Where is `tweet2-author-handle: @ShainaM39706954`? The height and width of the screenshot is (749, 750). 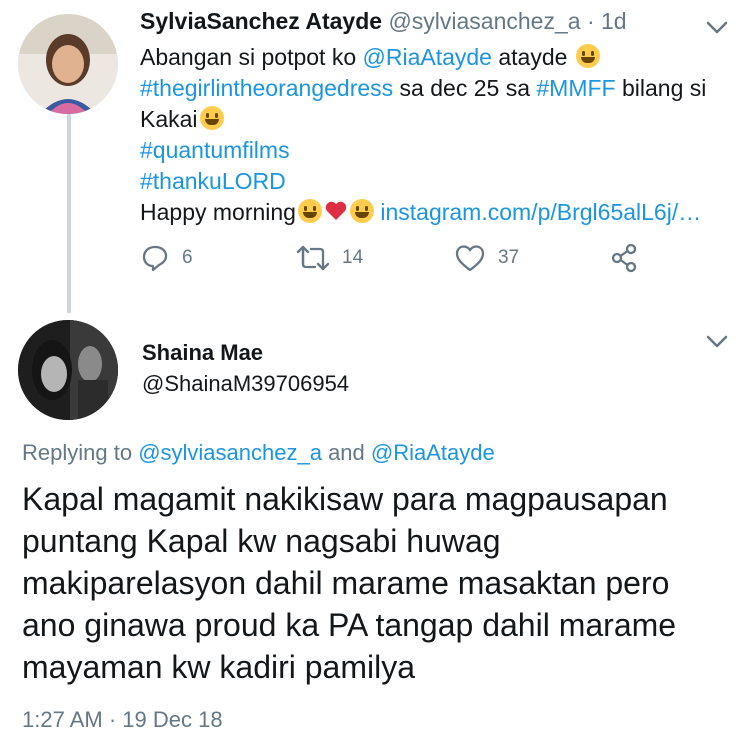 tweet2-author-handle: @ShainaM39706954 is located at coordinates (245, 384).